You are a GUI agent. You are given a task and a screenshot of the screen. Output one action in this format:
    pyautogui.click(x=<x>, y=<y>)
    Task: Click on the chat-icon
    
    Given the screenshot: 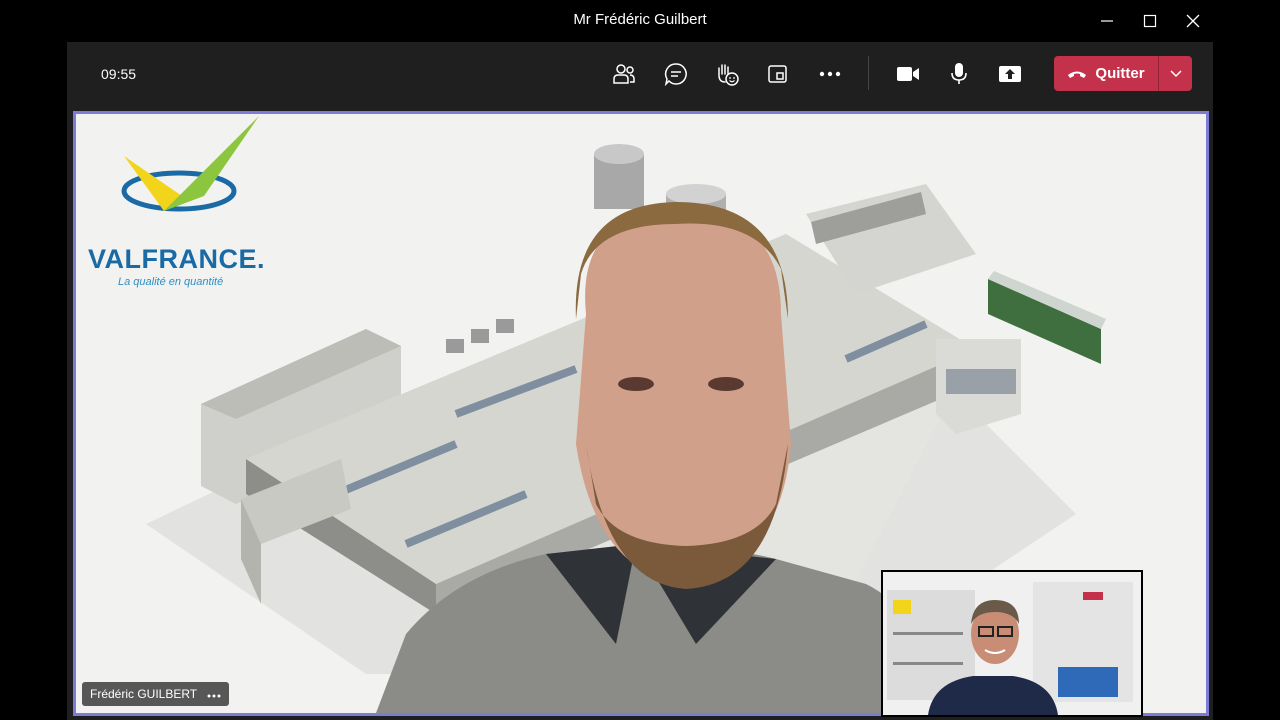 What is the action you would take?
    pyautogui.click(x=675, y=74)
    